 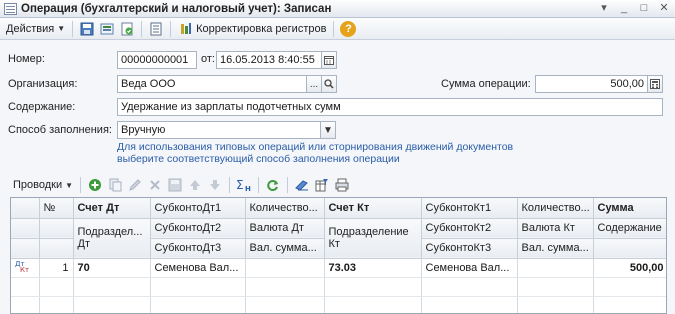 I want to click on sum-icon: ΣH, so click(x=244, y=185).